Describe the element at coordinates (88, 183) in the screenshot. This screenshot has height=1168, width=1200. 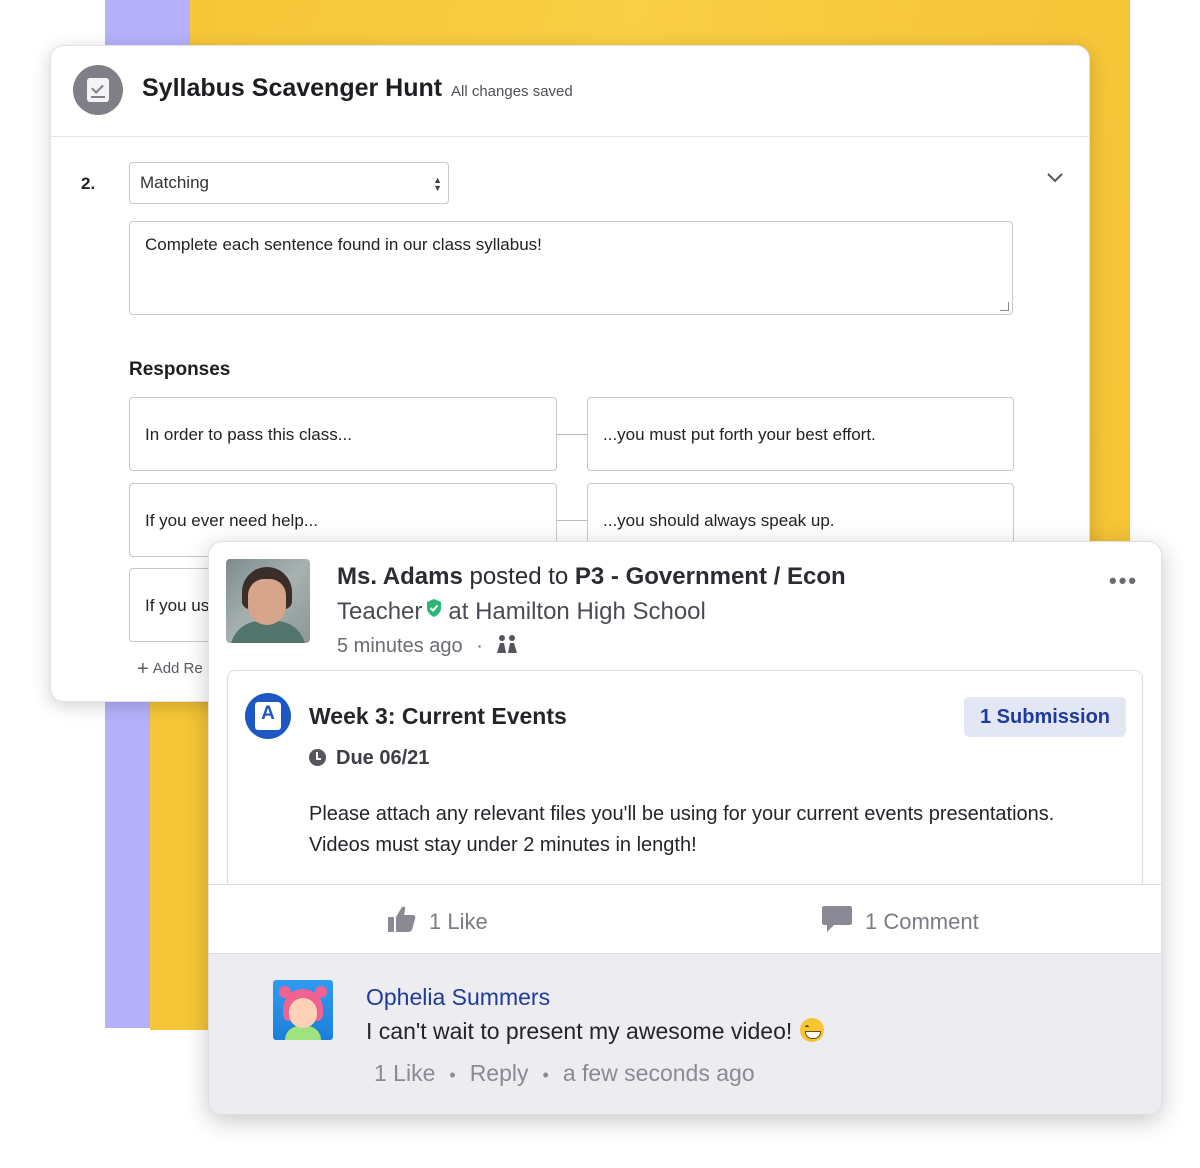
I see `question-number: 2.` at that location.